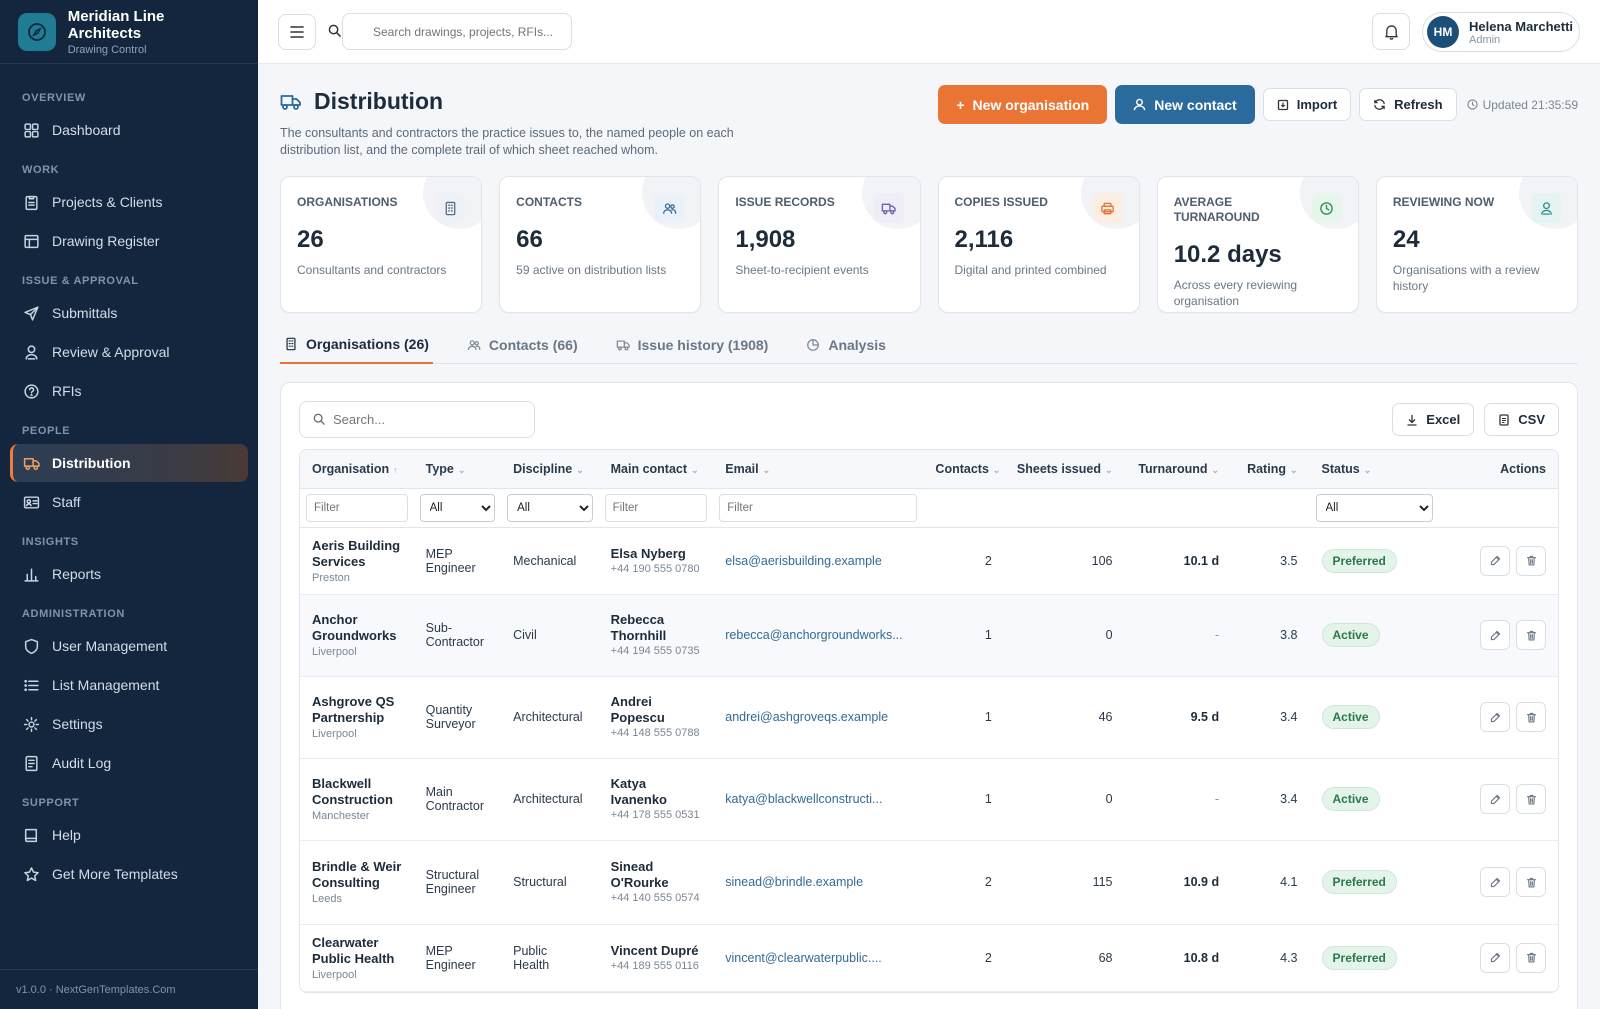 The width and height of the screenshot is (1600, 1009). Describe the element at coordinates (129, 685) in the screenshot. I see `sidebar-item-list-management: List Management` at that location.